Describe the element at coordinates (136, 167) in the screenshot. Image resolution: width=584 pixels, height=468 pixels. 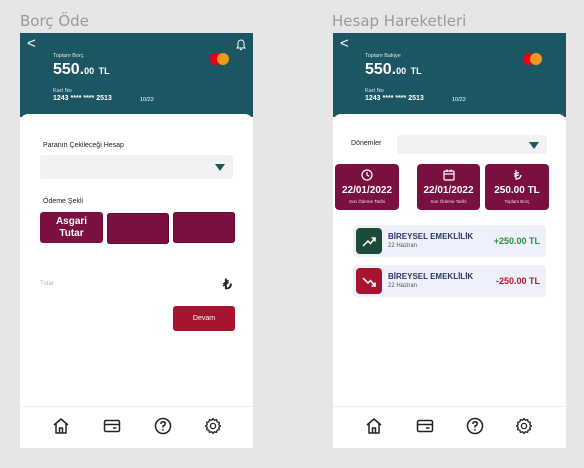
I see `account-select` at that location.